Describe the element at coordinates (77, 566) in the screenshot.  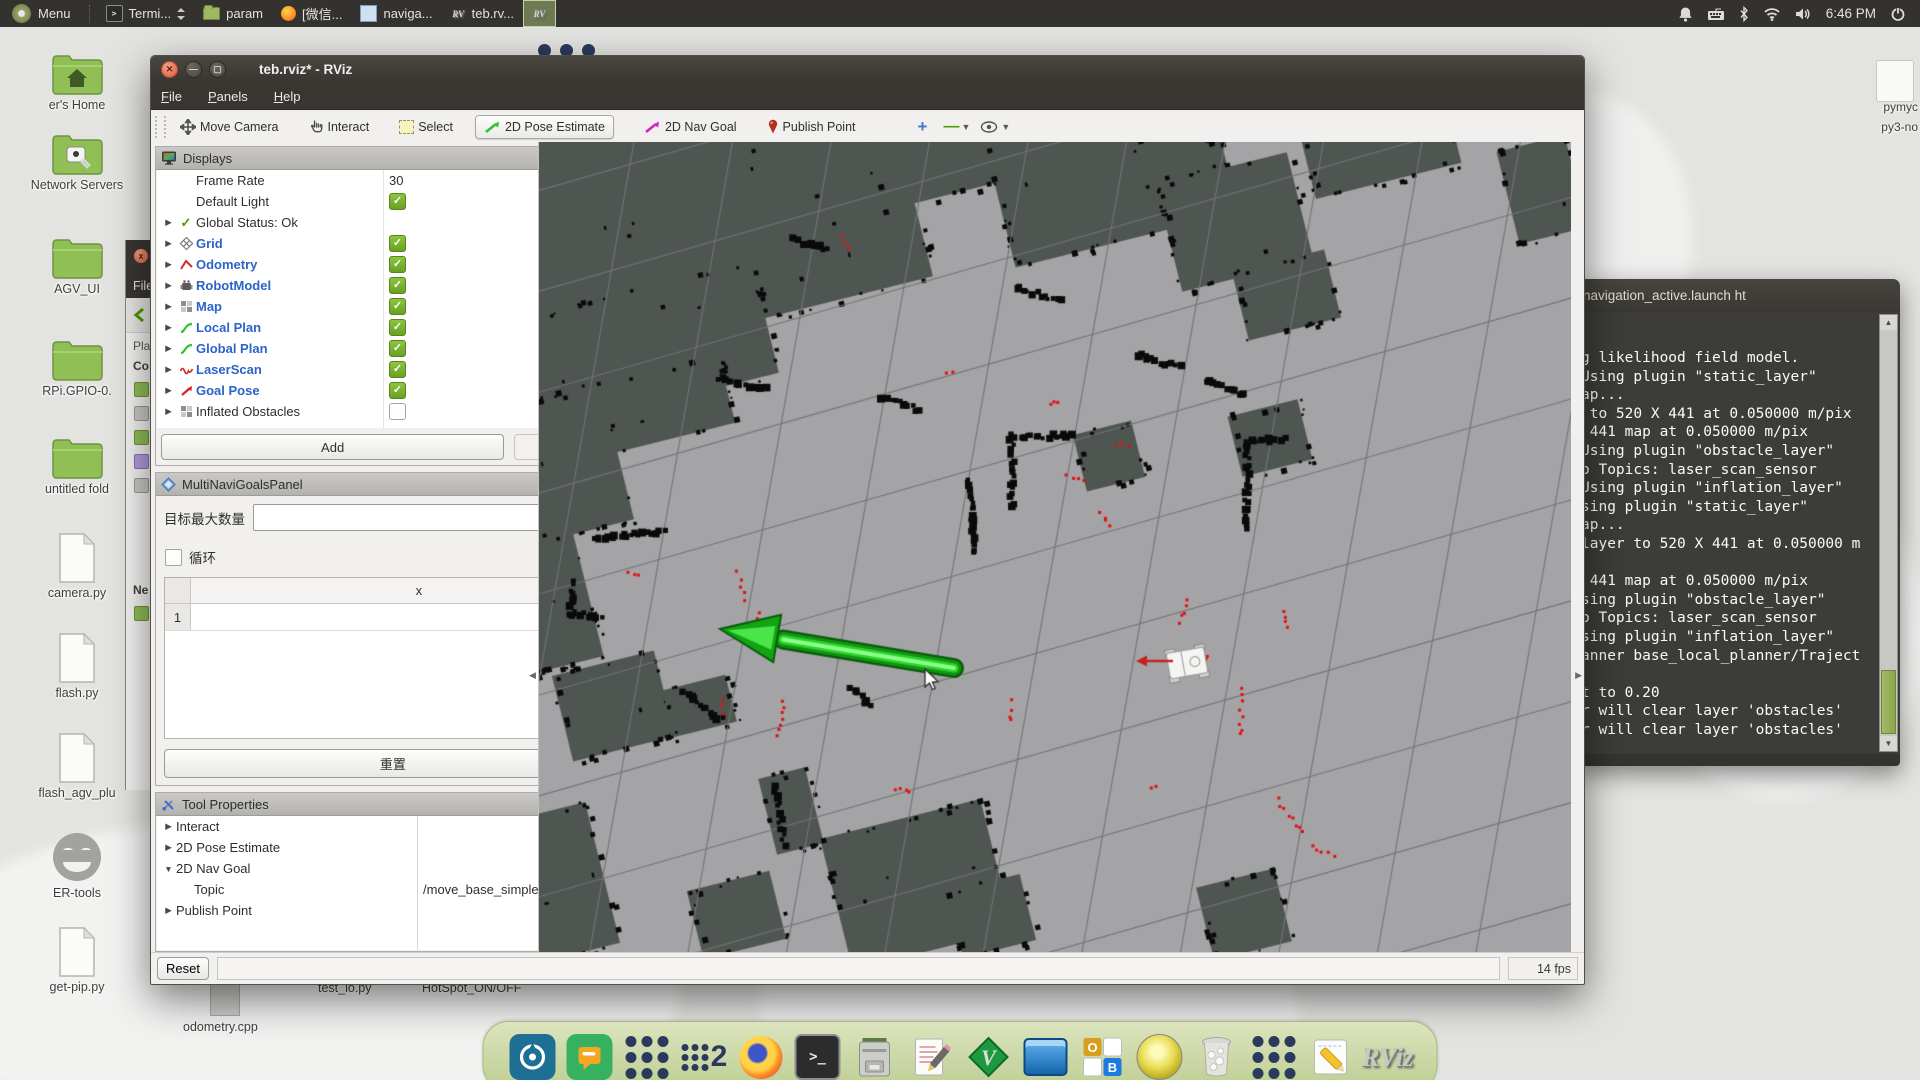
I see `desktop-icon-camera-py: camera.py` at that location.